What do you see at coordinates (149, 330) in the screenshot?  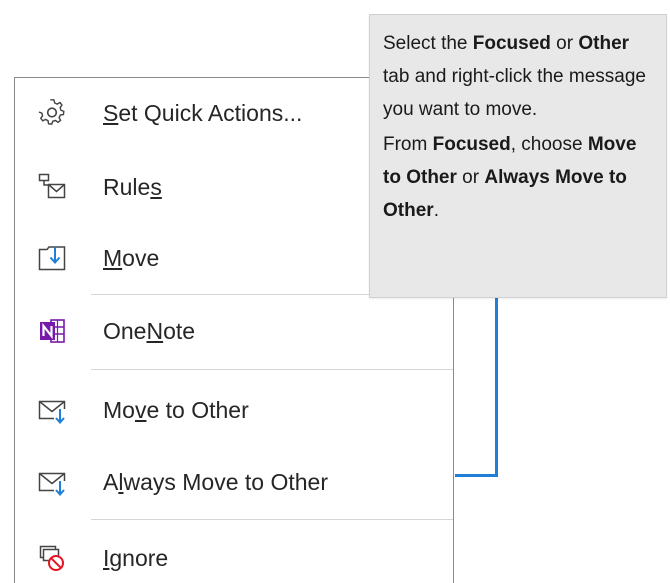 I see `menu-item-label: OneNote` at bounding box center [149, 330].